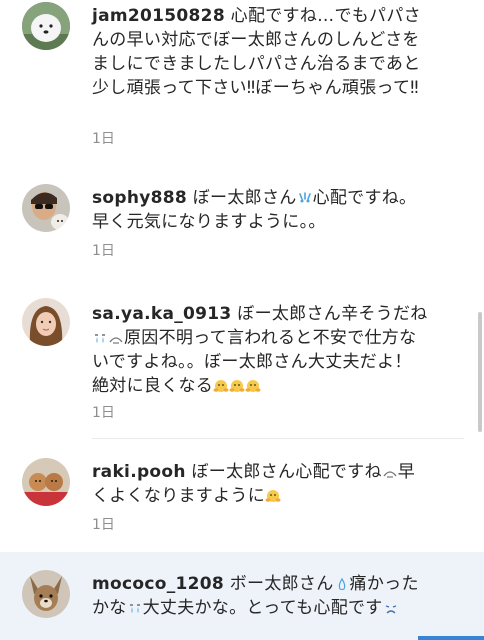 The image size is (484, 640). Describe the element at coordinates (329, 314) in the screenshot. I see `comment-body: ぼー太郎さん辛そうだね` at that location.